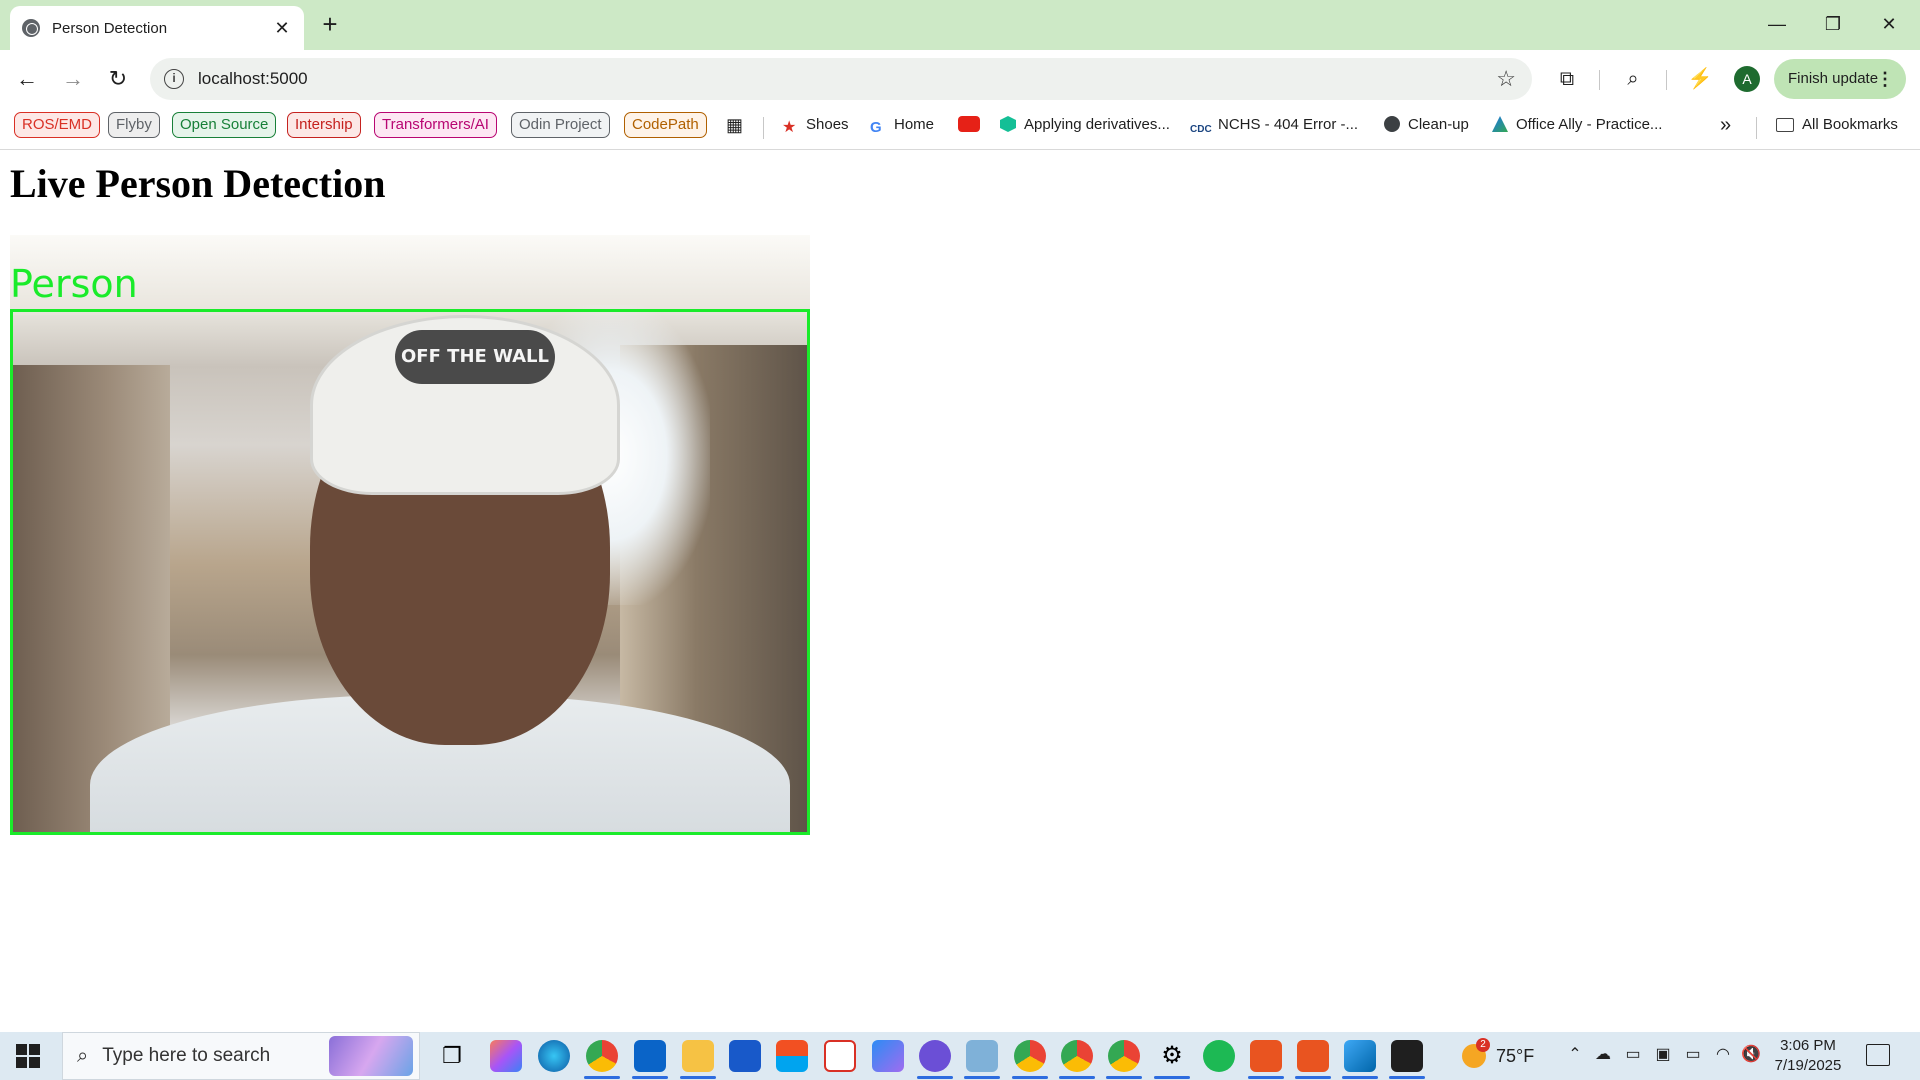 Image resolution: width=1920 pixels, height=1080 pixels. What do you see at coordinates (118, 79) in the screenshot?
I see `reload-icon: ↻` at bounding box center [118, 79].